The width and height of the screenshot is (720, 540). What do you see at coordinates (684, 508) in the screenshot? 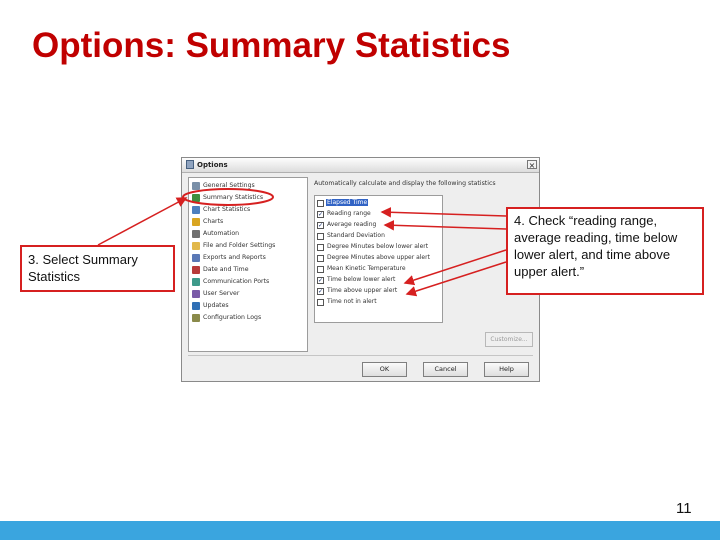
I see `page-number: 11` at bounding box center [684, 508].